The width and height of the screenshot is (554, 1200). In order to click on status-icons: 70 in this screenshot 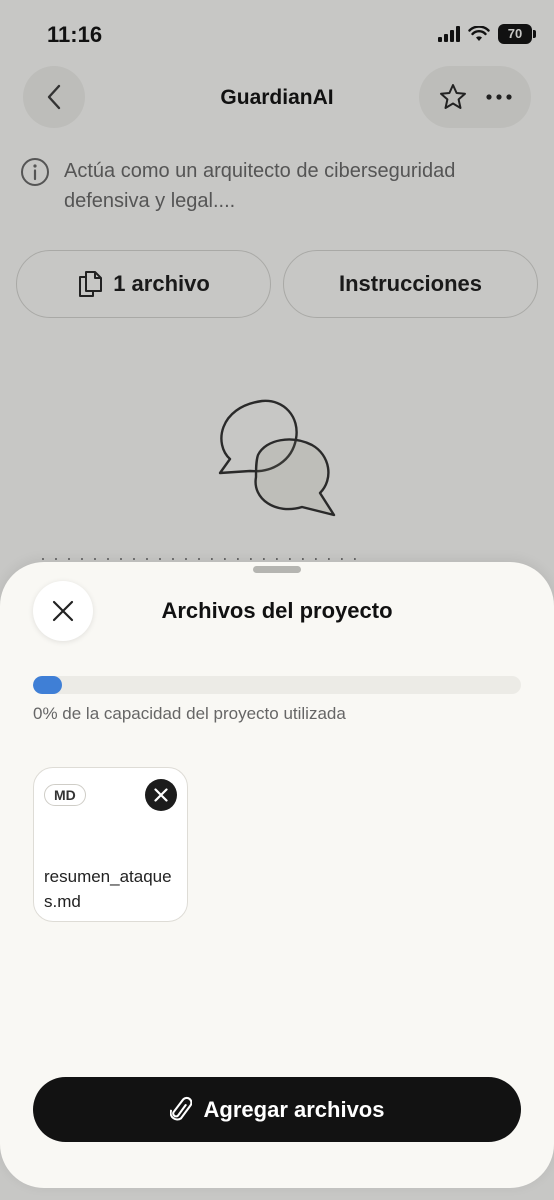, I will do `click(487, 34)`.